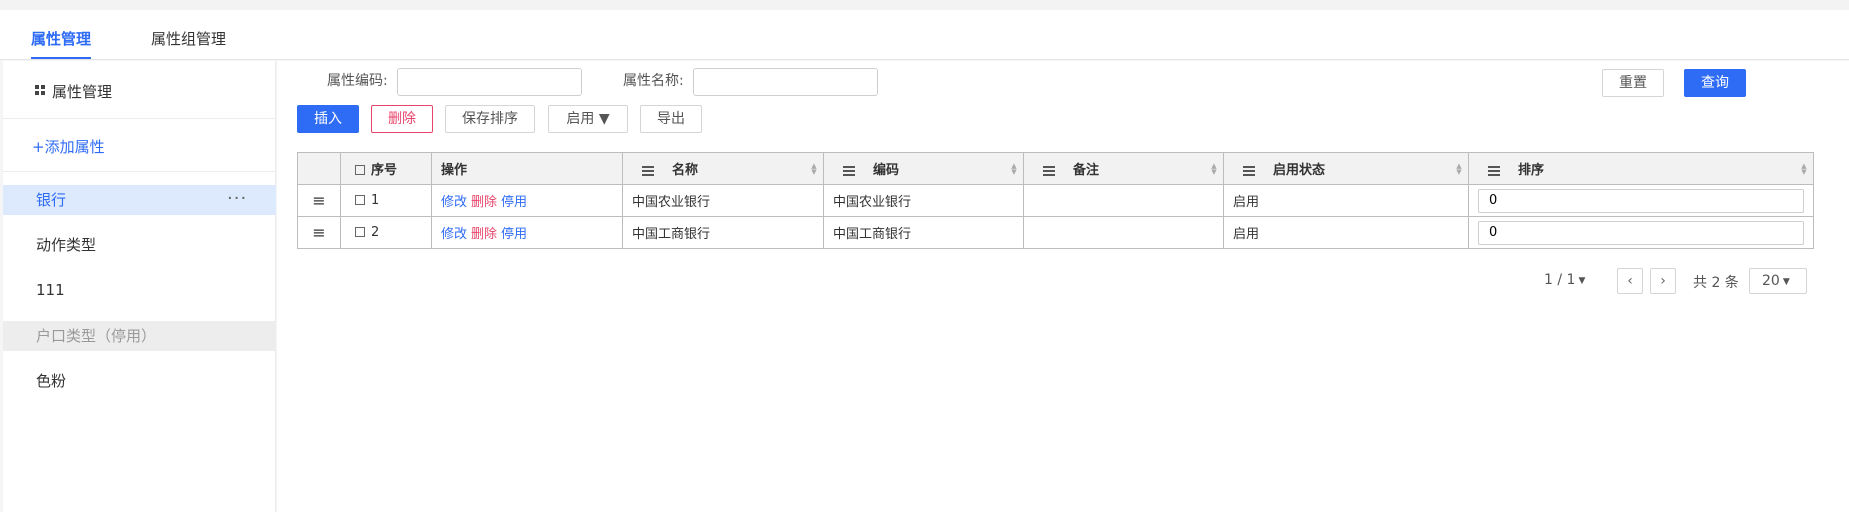 This screenshot has height=512, width=1849. What do you see at coordinates (1564, 280) in the screenshot?
I see `page-indicator: 1 / 1 ▼` at bounding box center [1564, 280].